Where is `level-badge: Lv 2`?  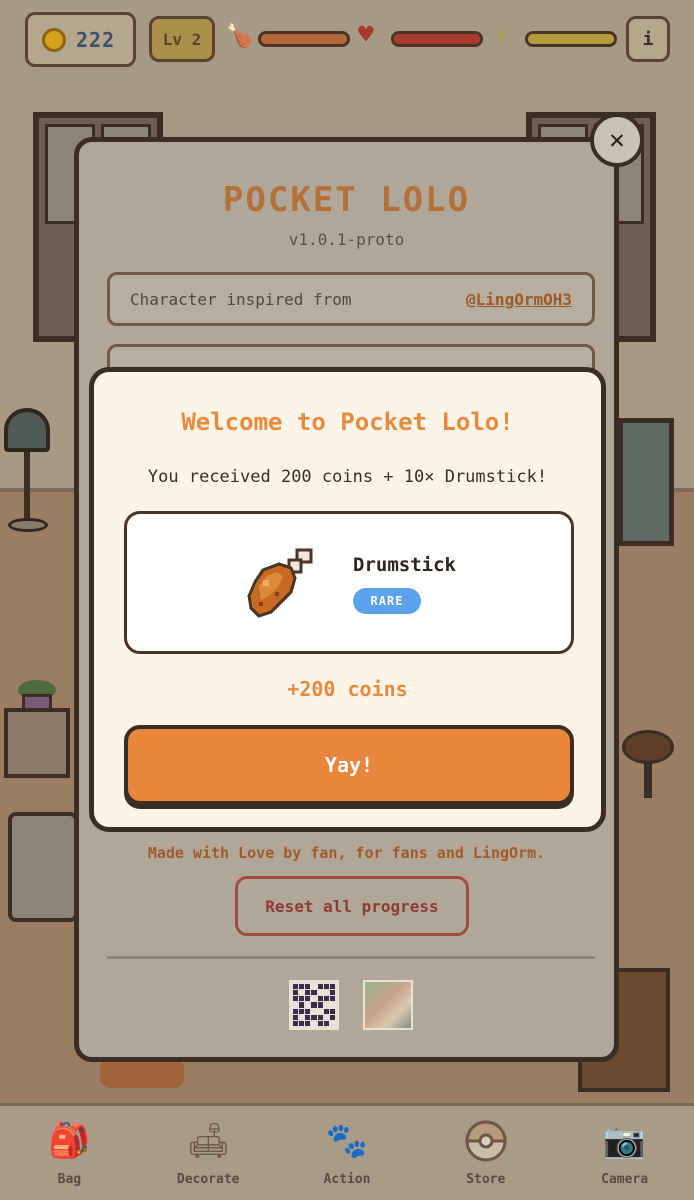 level-badge: Lv 2 is located at coordinates (182, 39).